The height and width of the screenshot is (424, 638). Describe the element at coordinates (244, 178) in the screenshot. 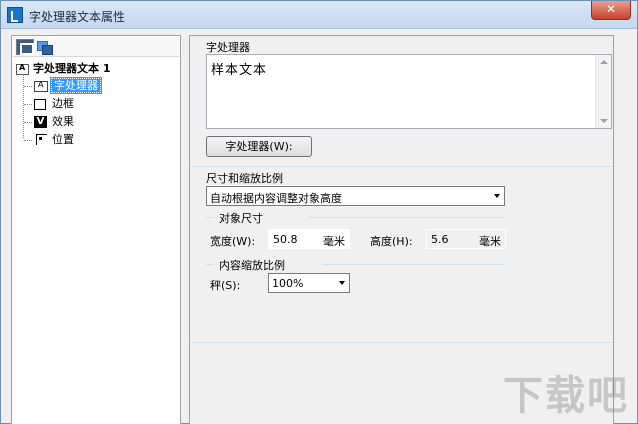

I see `size-scale-section-label: 尺寸和缩放比例` at that location.